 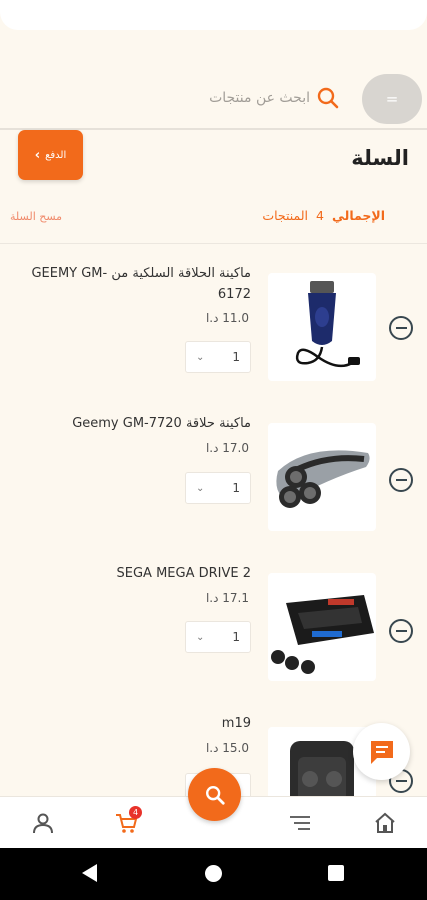 I want to click on checkout-button: ‹ الدفع, so click(x=50, y=155).